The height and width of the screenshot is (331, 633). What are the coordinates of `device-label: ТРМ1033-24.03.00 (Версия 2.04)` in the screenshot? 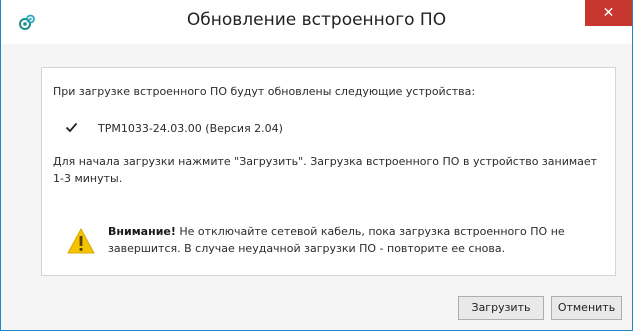 It's located at (190, 128).